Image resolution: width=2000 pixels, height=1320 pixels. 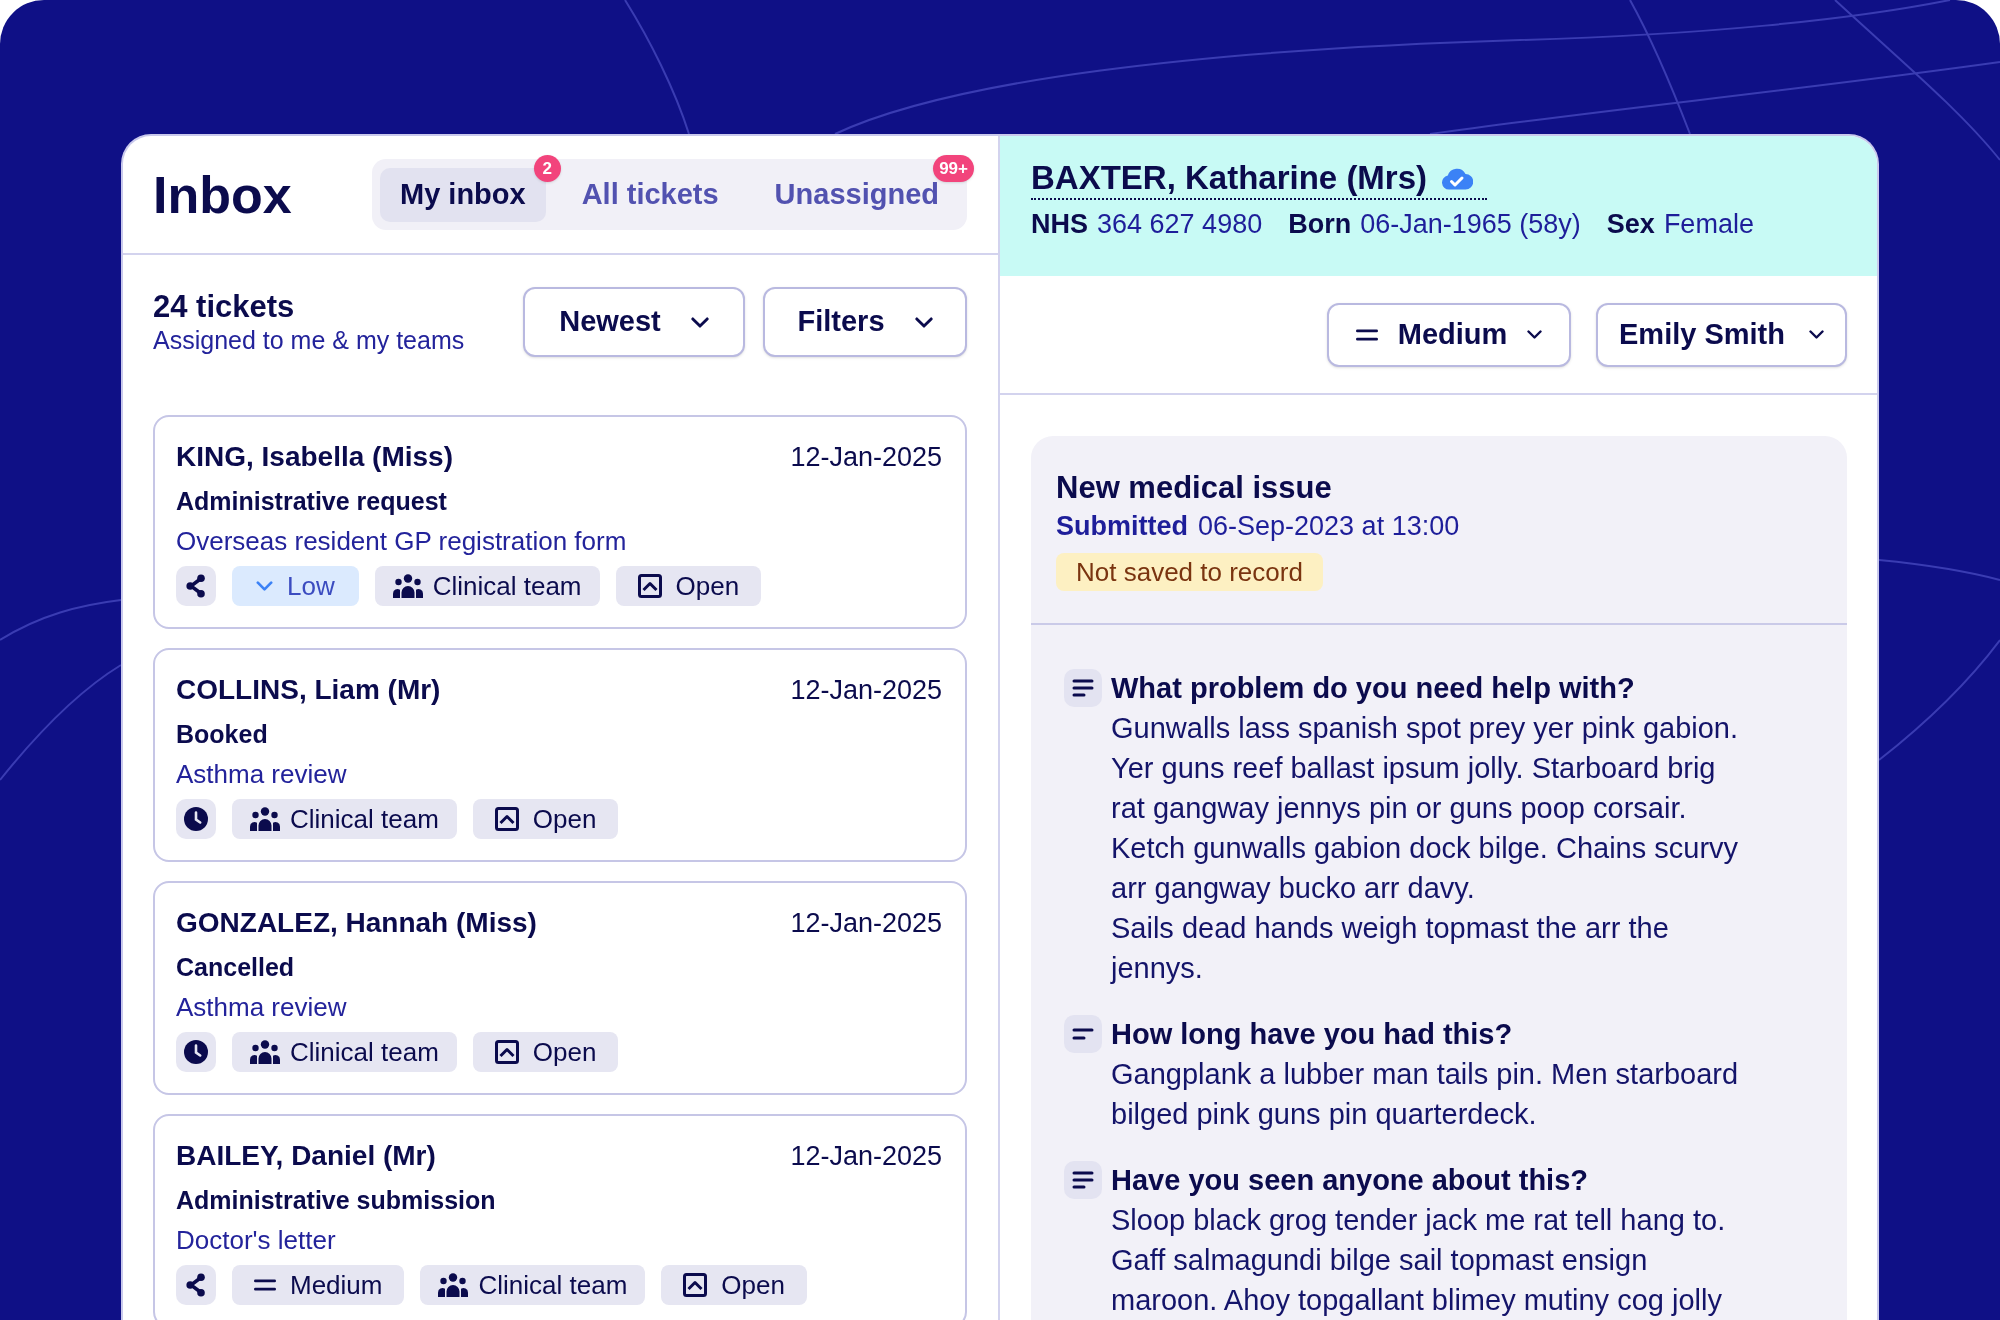 I want to click on patient-name: KING, Isabella (Miss), so click(x=314, y=457).